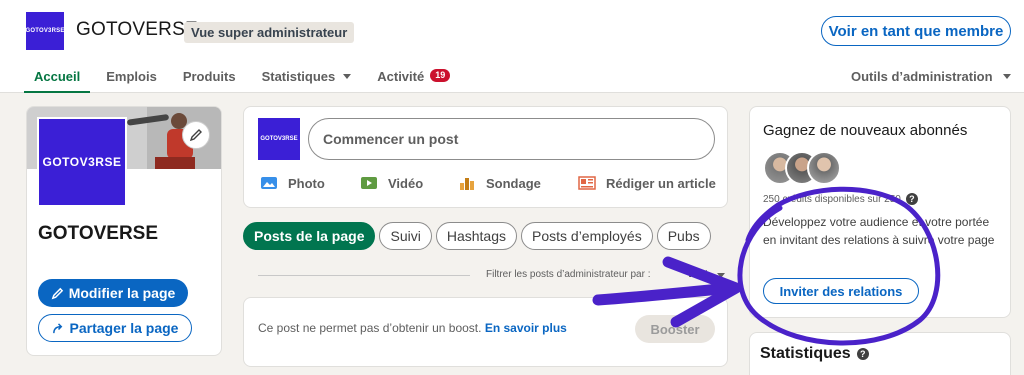 The image size is (1024, 375). Describe the element at coordinates (269, 32) in the screenshot. I see `admin-view-badge: Vue super administrateur` at that location.